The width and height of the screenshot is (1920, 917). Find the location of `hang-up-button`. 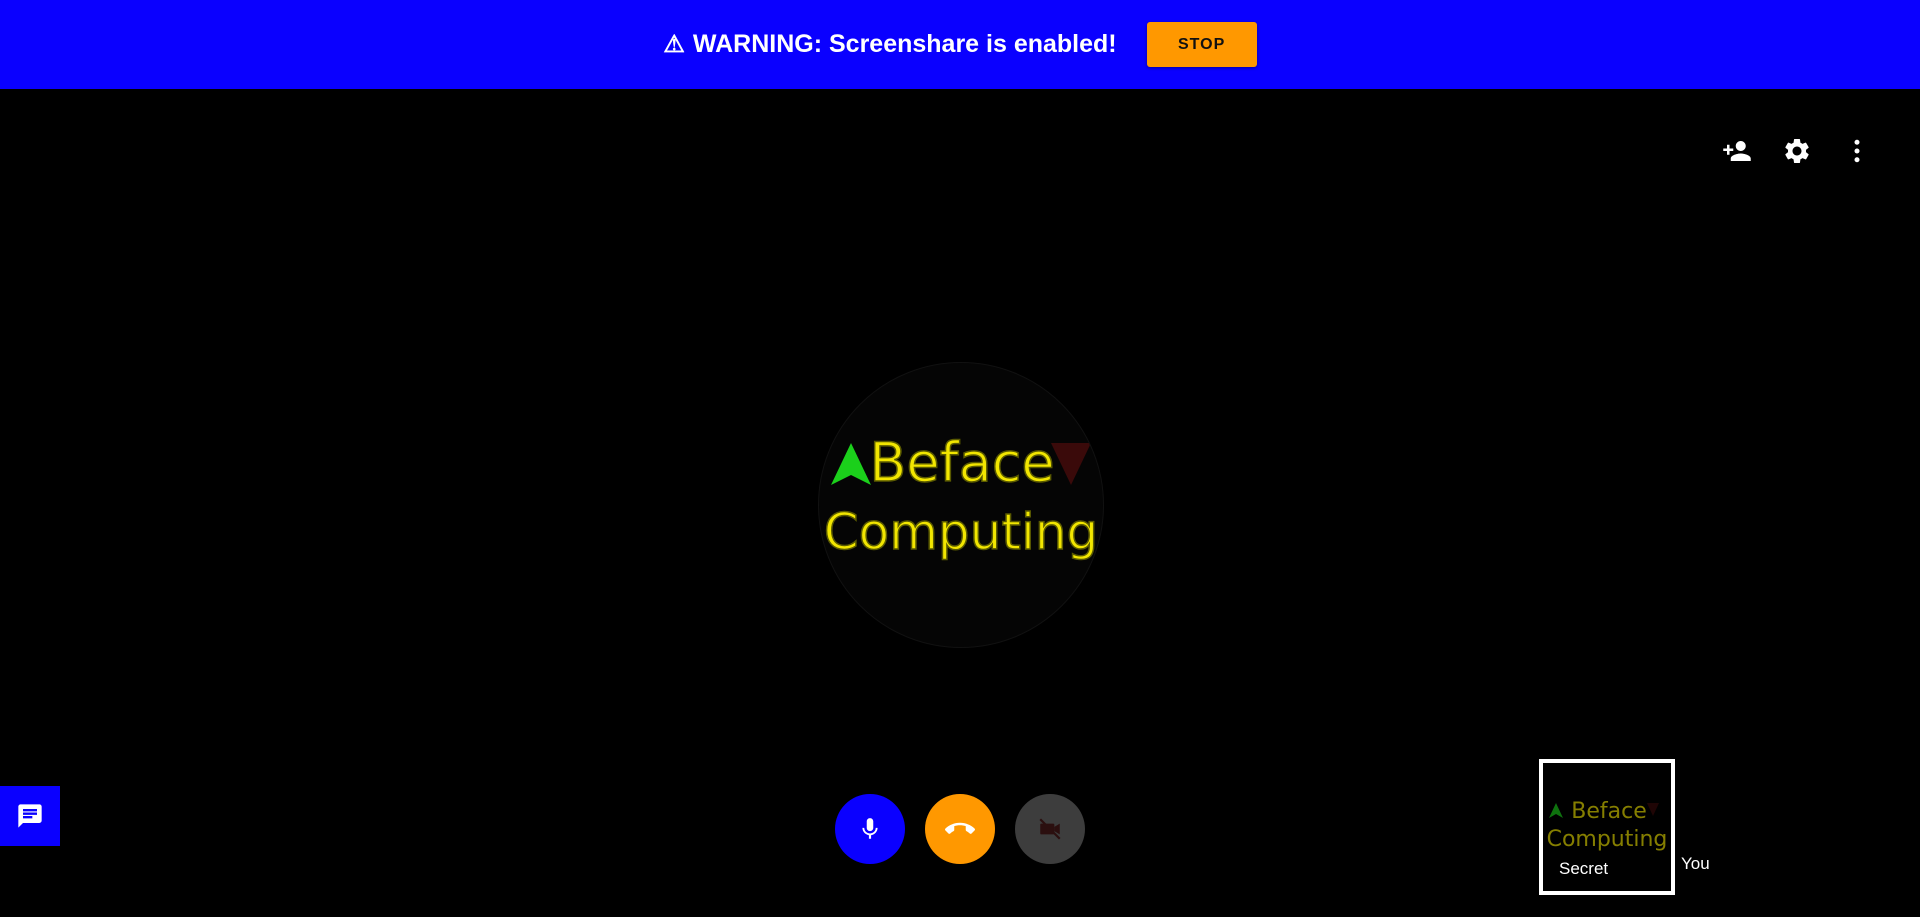

hang-up-button is located at coordinates (960, 829).